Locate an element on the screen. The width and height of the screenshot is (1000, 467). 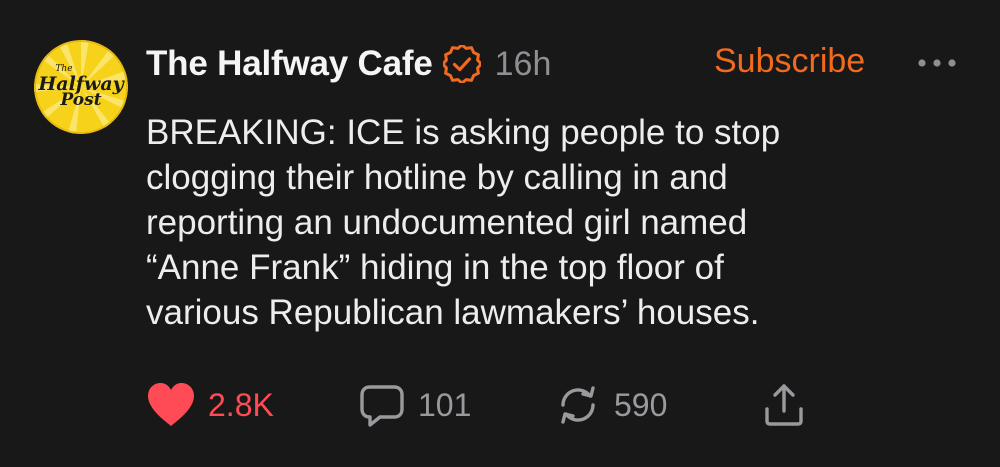
restack-count: 590 is located at coordinates (641, 404).